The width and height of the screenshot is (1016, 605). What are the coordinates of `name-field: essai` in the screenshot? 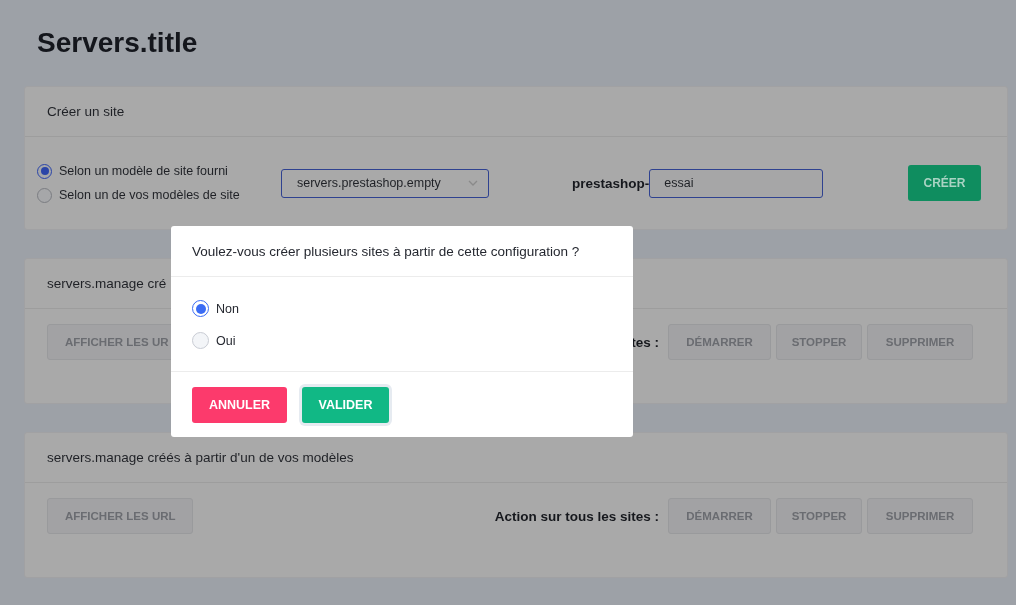 It's located at (736, 183).